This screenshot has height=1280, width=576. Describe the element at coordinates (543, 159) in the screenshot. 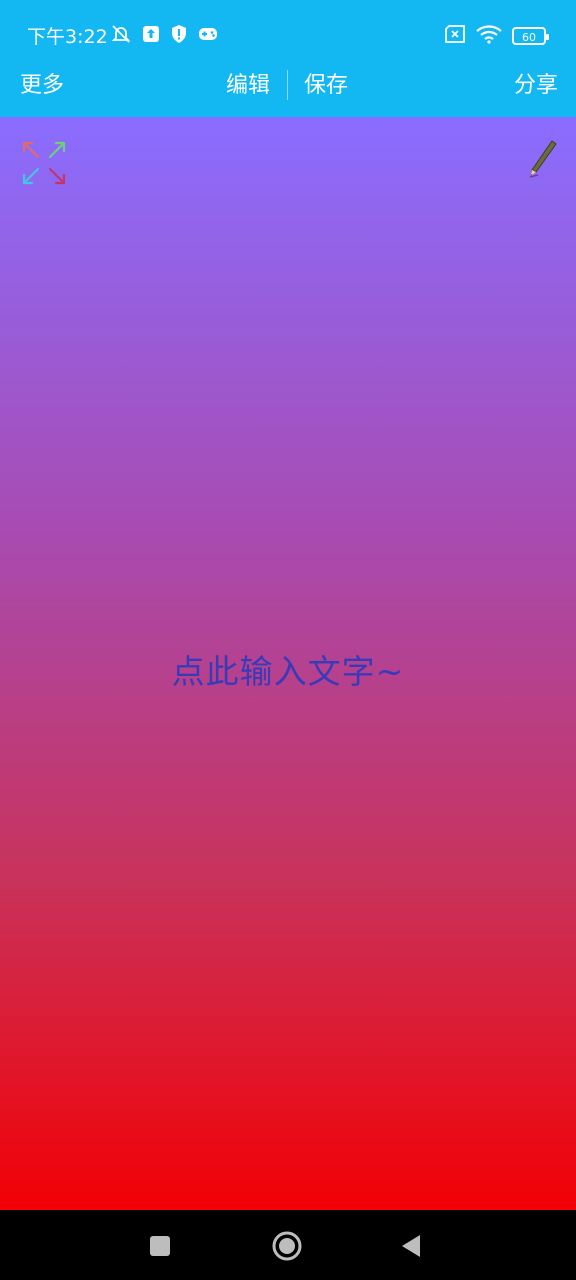

I see `pencil-icon` at that location.